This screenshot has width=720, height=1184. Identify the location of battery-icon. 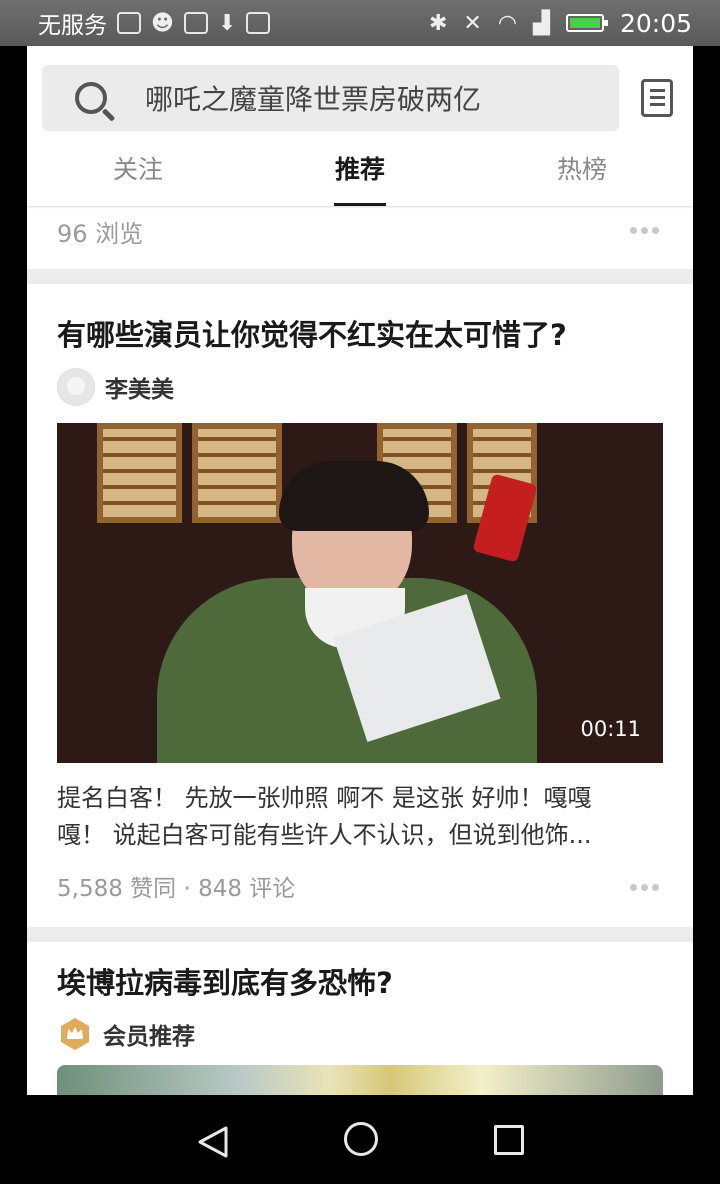
(586, 23).